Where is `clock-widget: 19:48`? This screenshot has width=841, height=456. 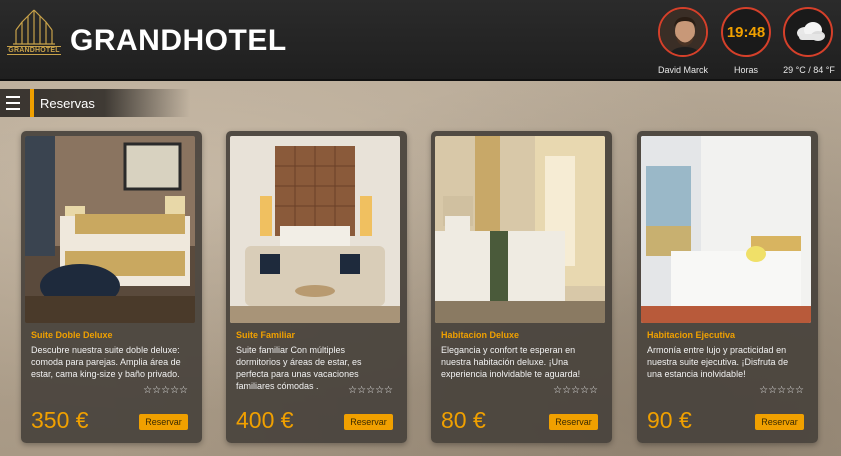 clock-widget: 19:48 is located at coordinates (746, 32).